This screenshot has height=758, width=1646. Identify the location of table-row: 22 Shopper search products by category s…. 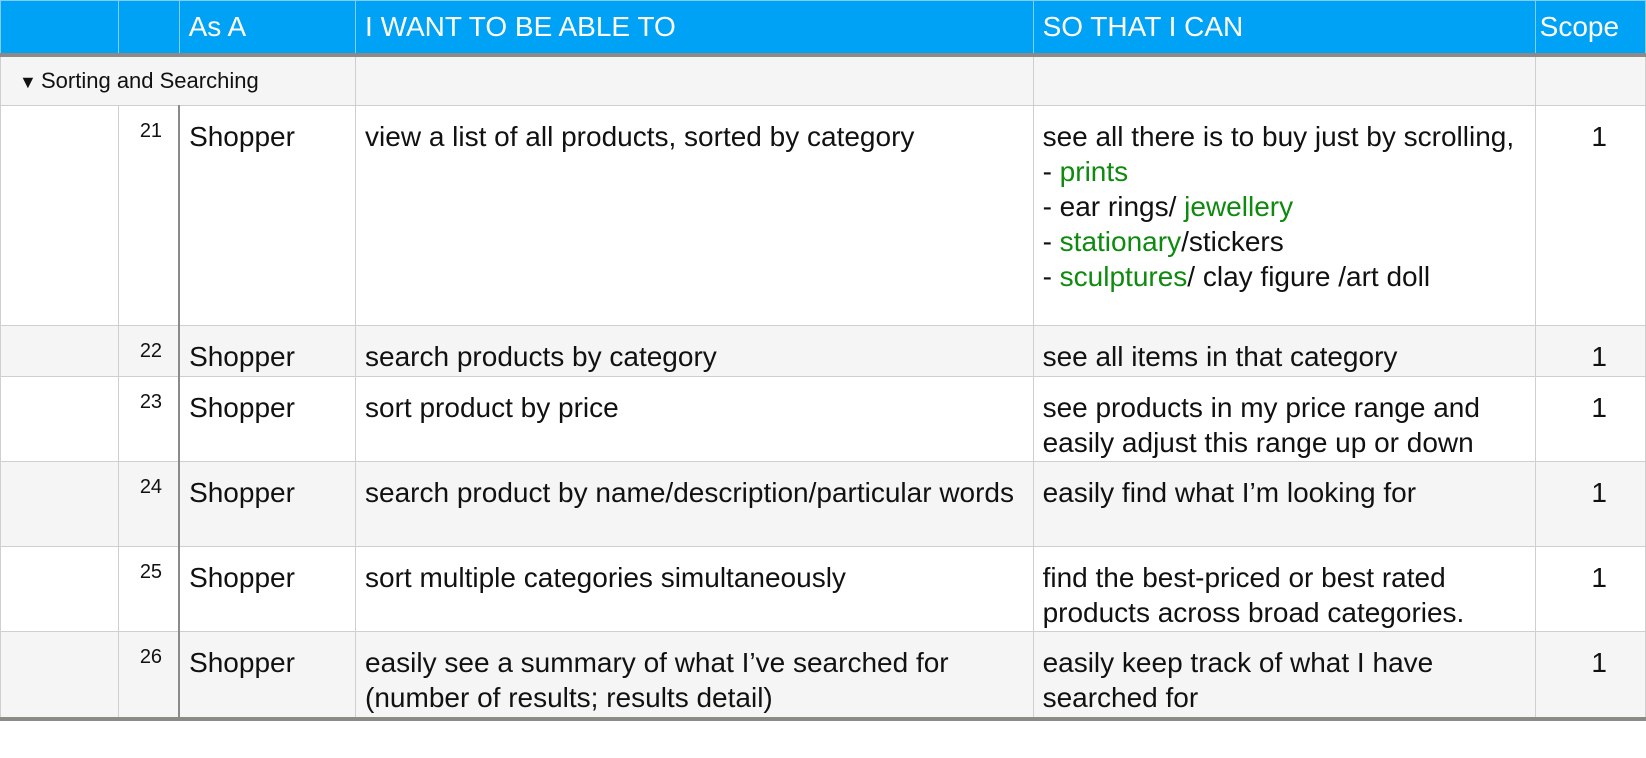
(823, 350).